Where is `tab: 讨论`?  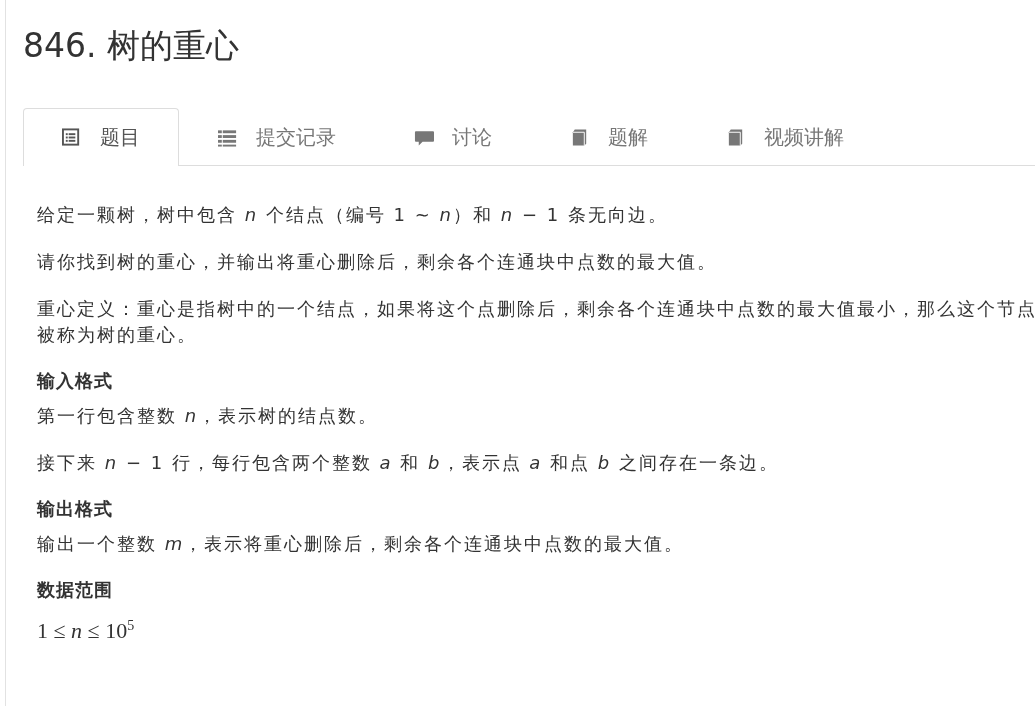
tab: 讨论 is located at coordinates (453, 136).